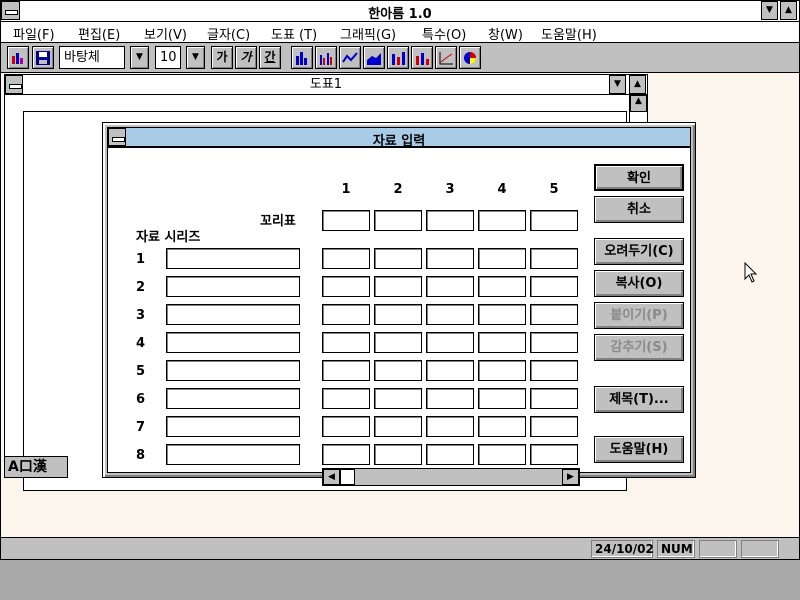 The image size is (800, 600). What do you see at coordinates (570, 477) in the screenshot?
I see `scroll-right-icon: ▶` at bounding box center [570, 477].